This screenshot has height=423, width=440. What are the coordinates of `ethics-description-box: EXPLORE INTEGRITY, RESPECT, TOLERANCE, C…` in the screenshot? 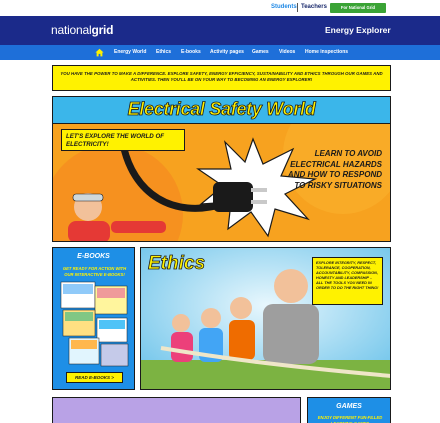 It's located at (347, 281).